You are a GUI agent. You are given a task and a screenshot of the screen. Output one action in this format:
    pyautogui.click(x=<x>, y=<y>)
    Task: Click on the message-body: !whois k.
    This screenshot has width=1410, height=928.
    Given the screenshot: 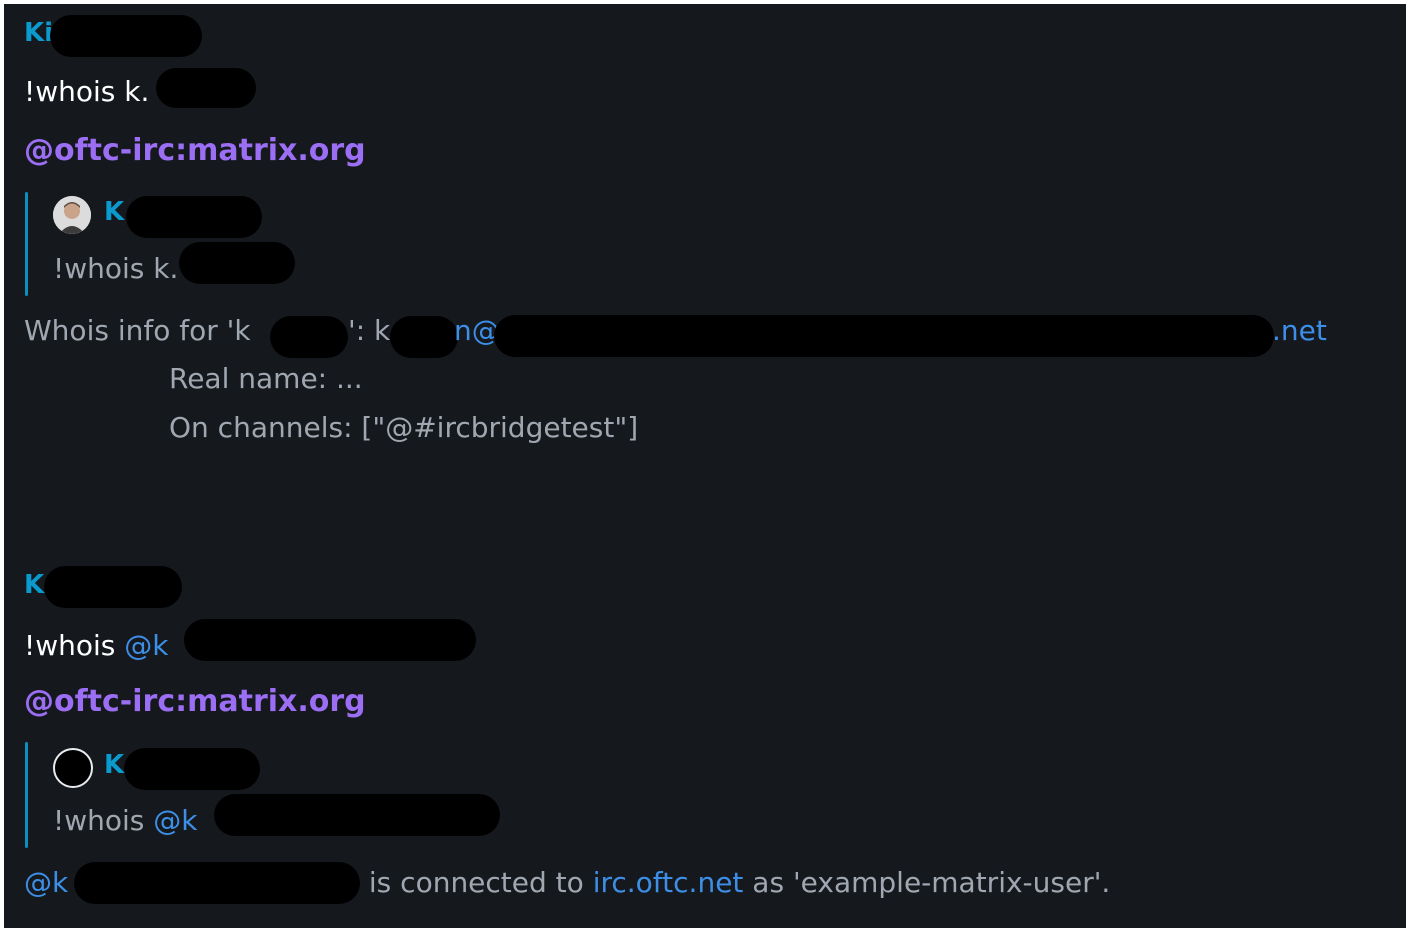 What is the action you would take?
    pyautogui.click(x=87, y=91)
    